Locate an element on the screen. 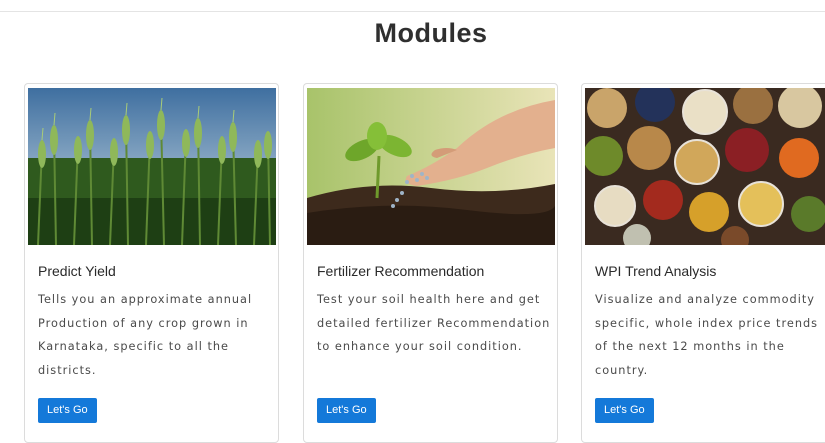 This screenshot has height=443, width=825. lets-go-button-predict-yield: Let's Go is located at coordinates (67, 410).